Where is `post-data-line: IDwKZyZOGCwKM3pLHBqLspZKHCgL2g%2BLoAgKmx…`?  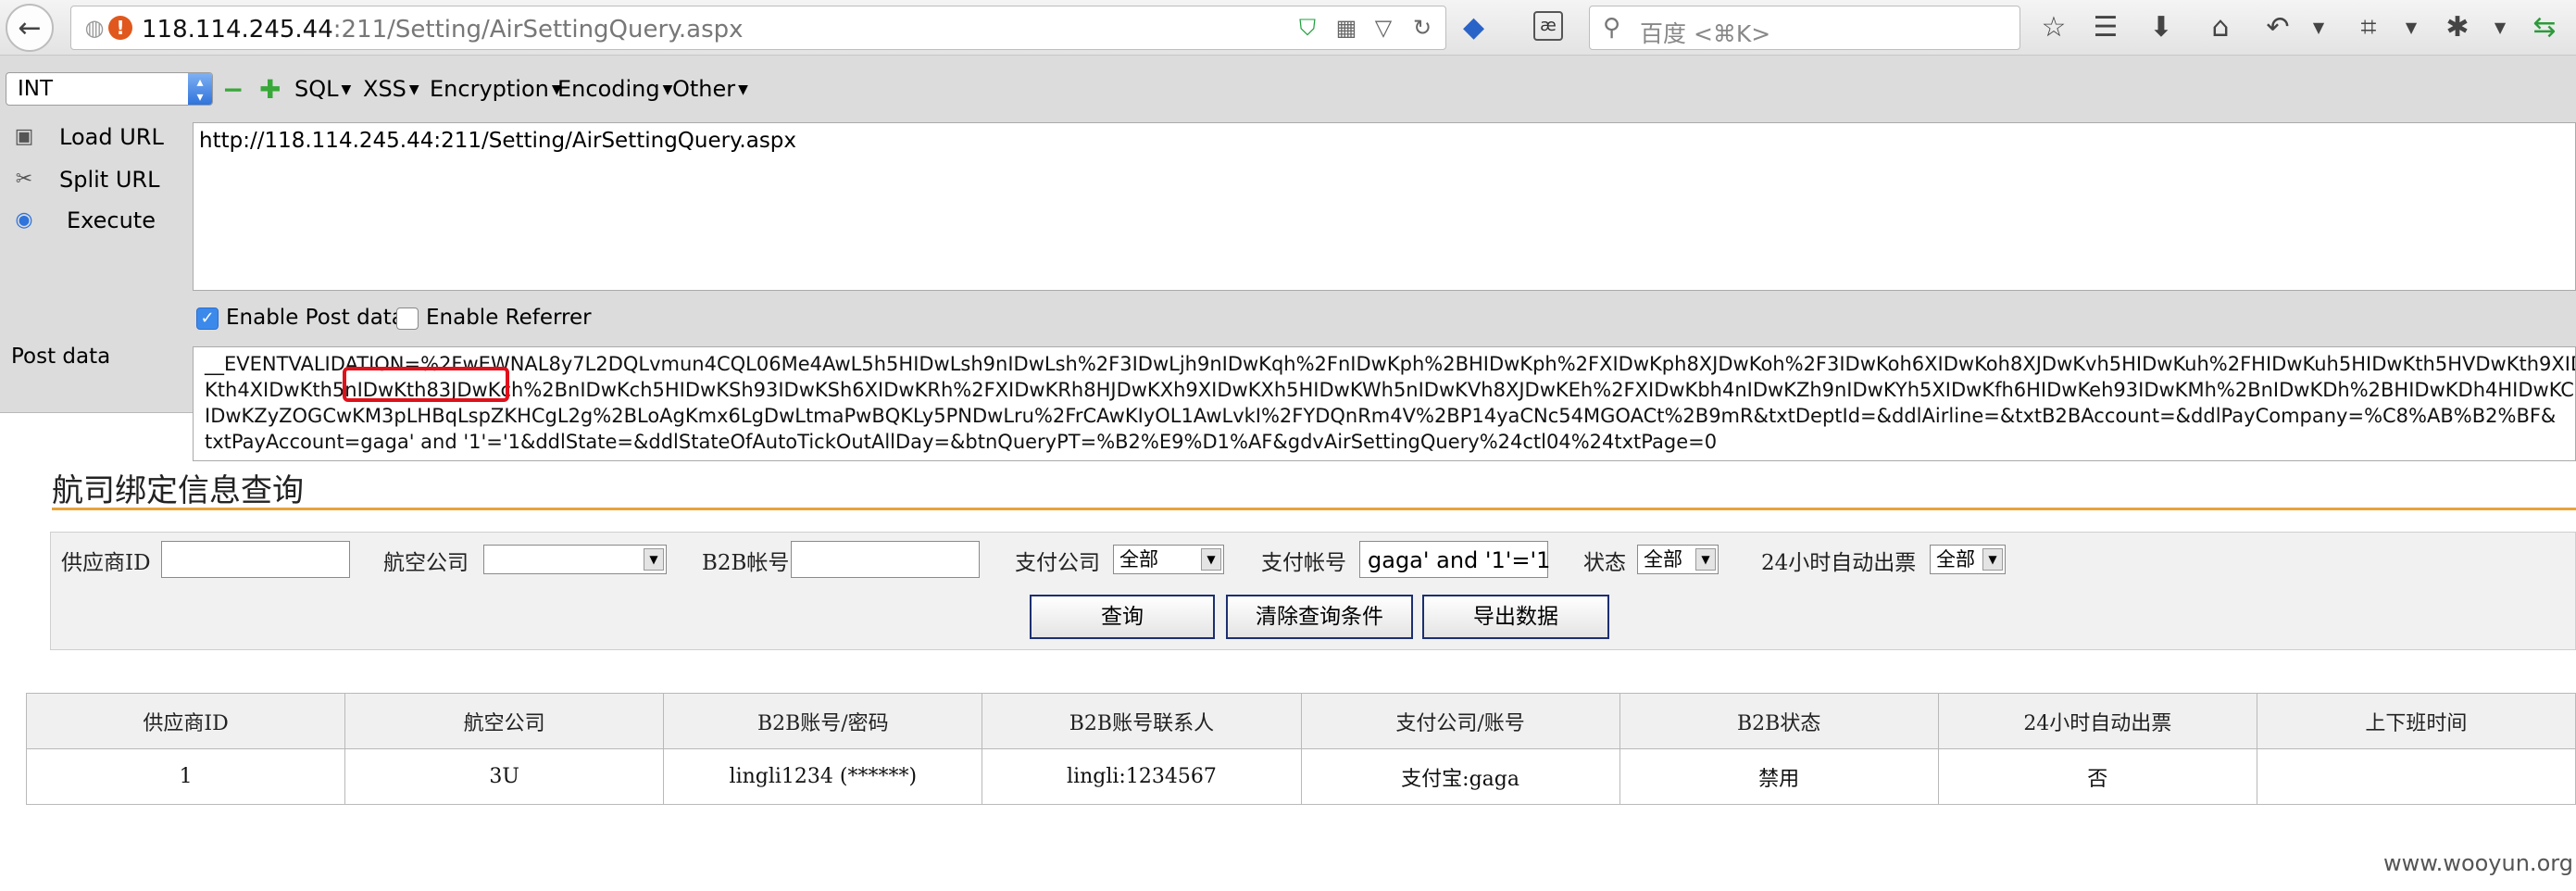 post-data-line: IDwKZyZOGCwKM3pLHBqLspZKHCgL2g%2BLoAgKmx… is located at coordinates (1381, 416).